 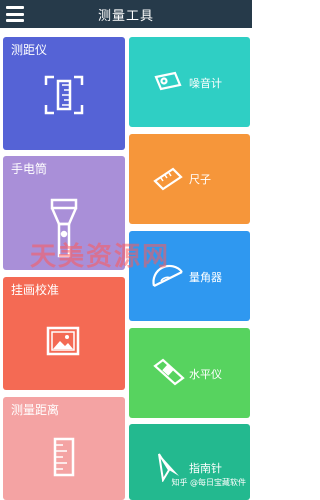 What do you see at coordinates (100, 257) in the screenshot?
I see `watermark: 天美资源网` at bounding box center [100, 257].